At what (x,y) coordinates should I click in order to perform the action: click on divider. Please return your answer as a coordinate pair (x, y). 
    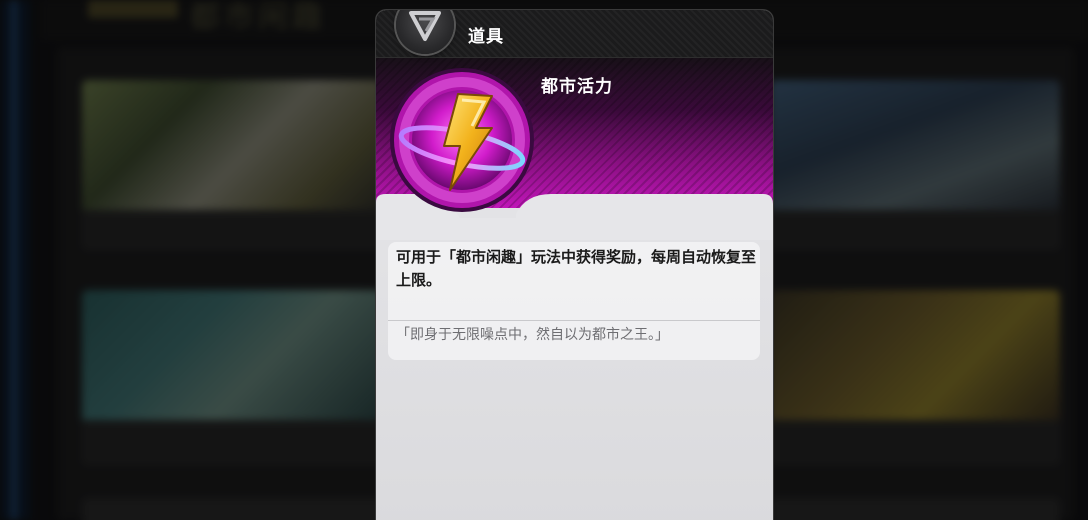
    Looking at the image, I should click on (574, 320).